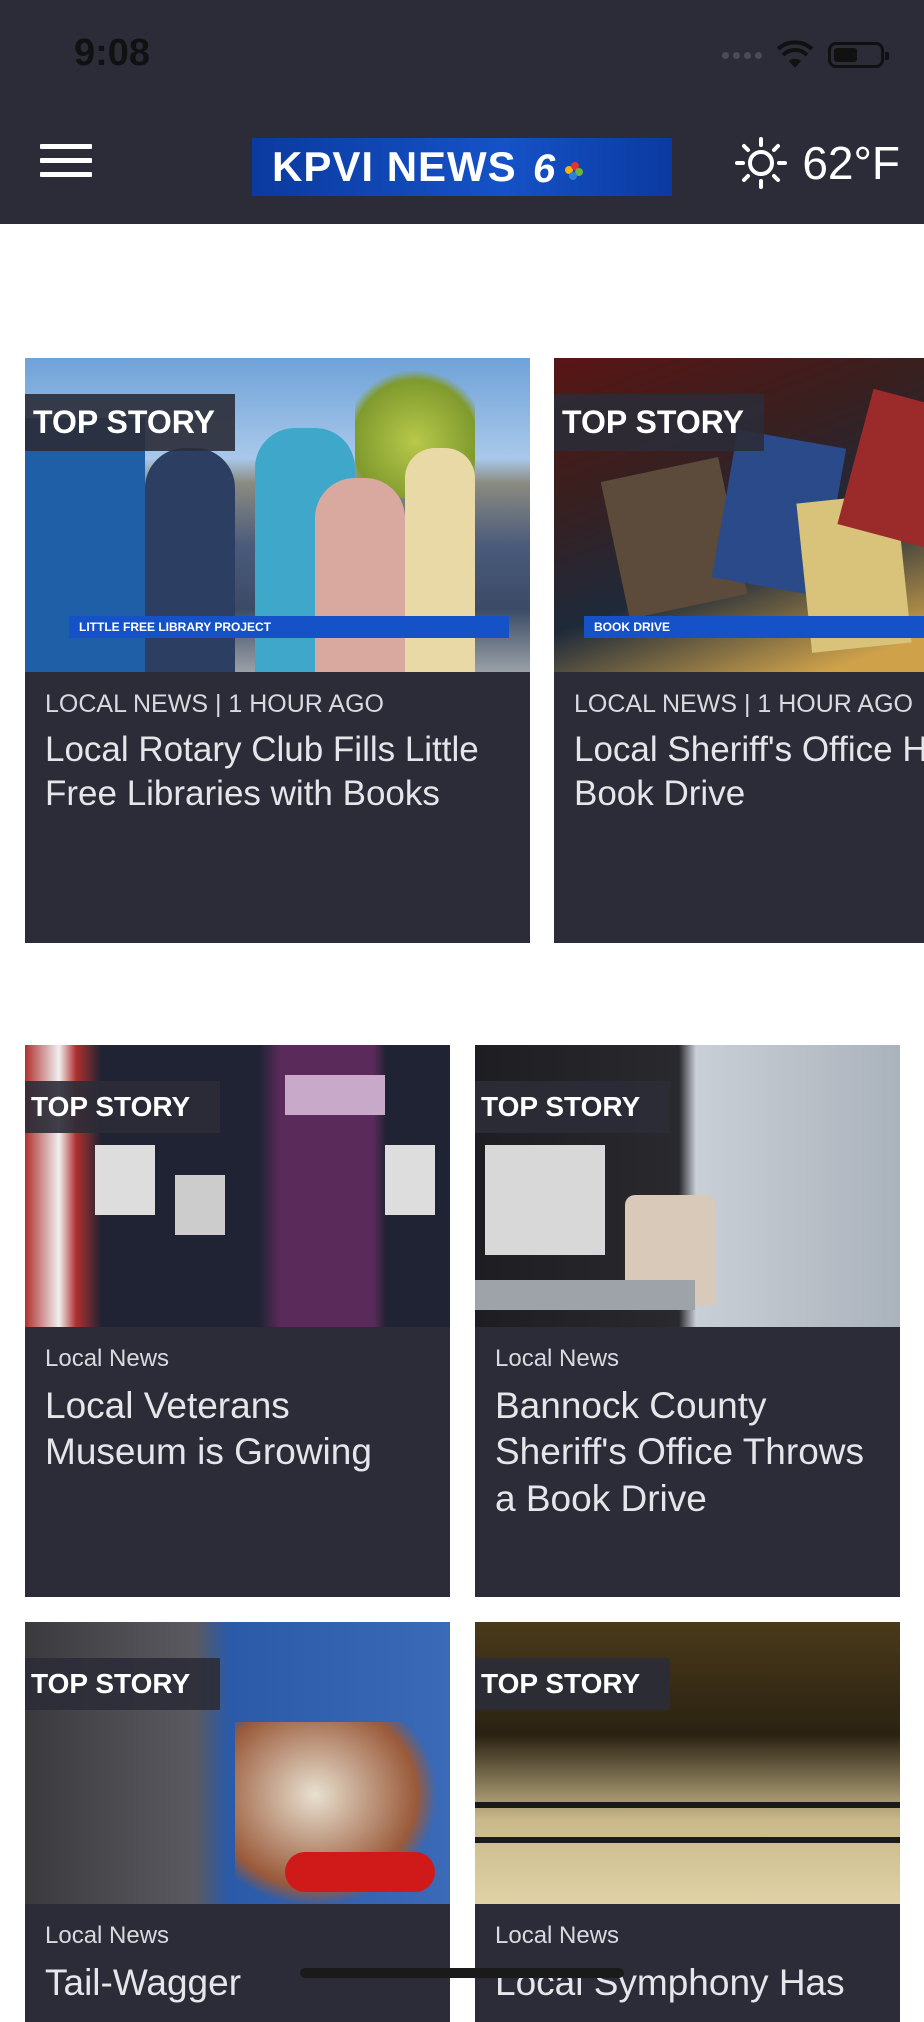  What do you see at coordinates (632, 627) in the screenshot?
I see `lower-third-text: BOOK DRIVE` at bounding box center [632, 627].